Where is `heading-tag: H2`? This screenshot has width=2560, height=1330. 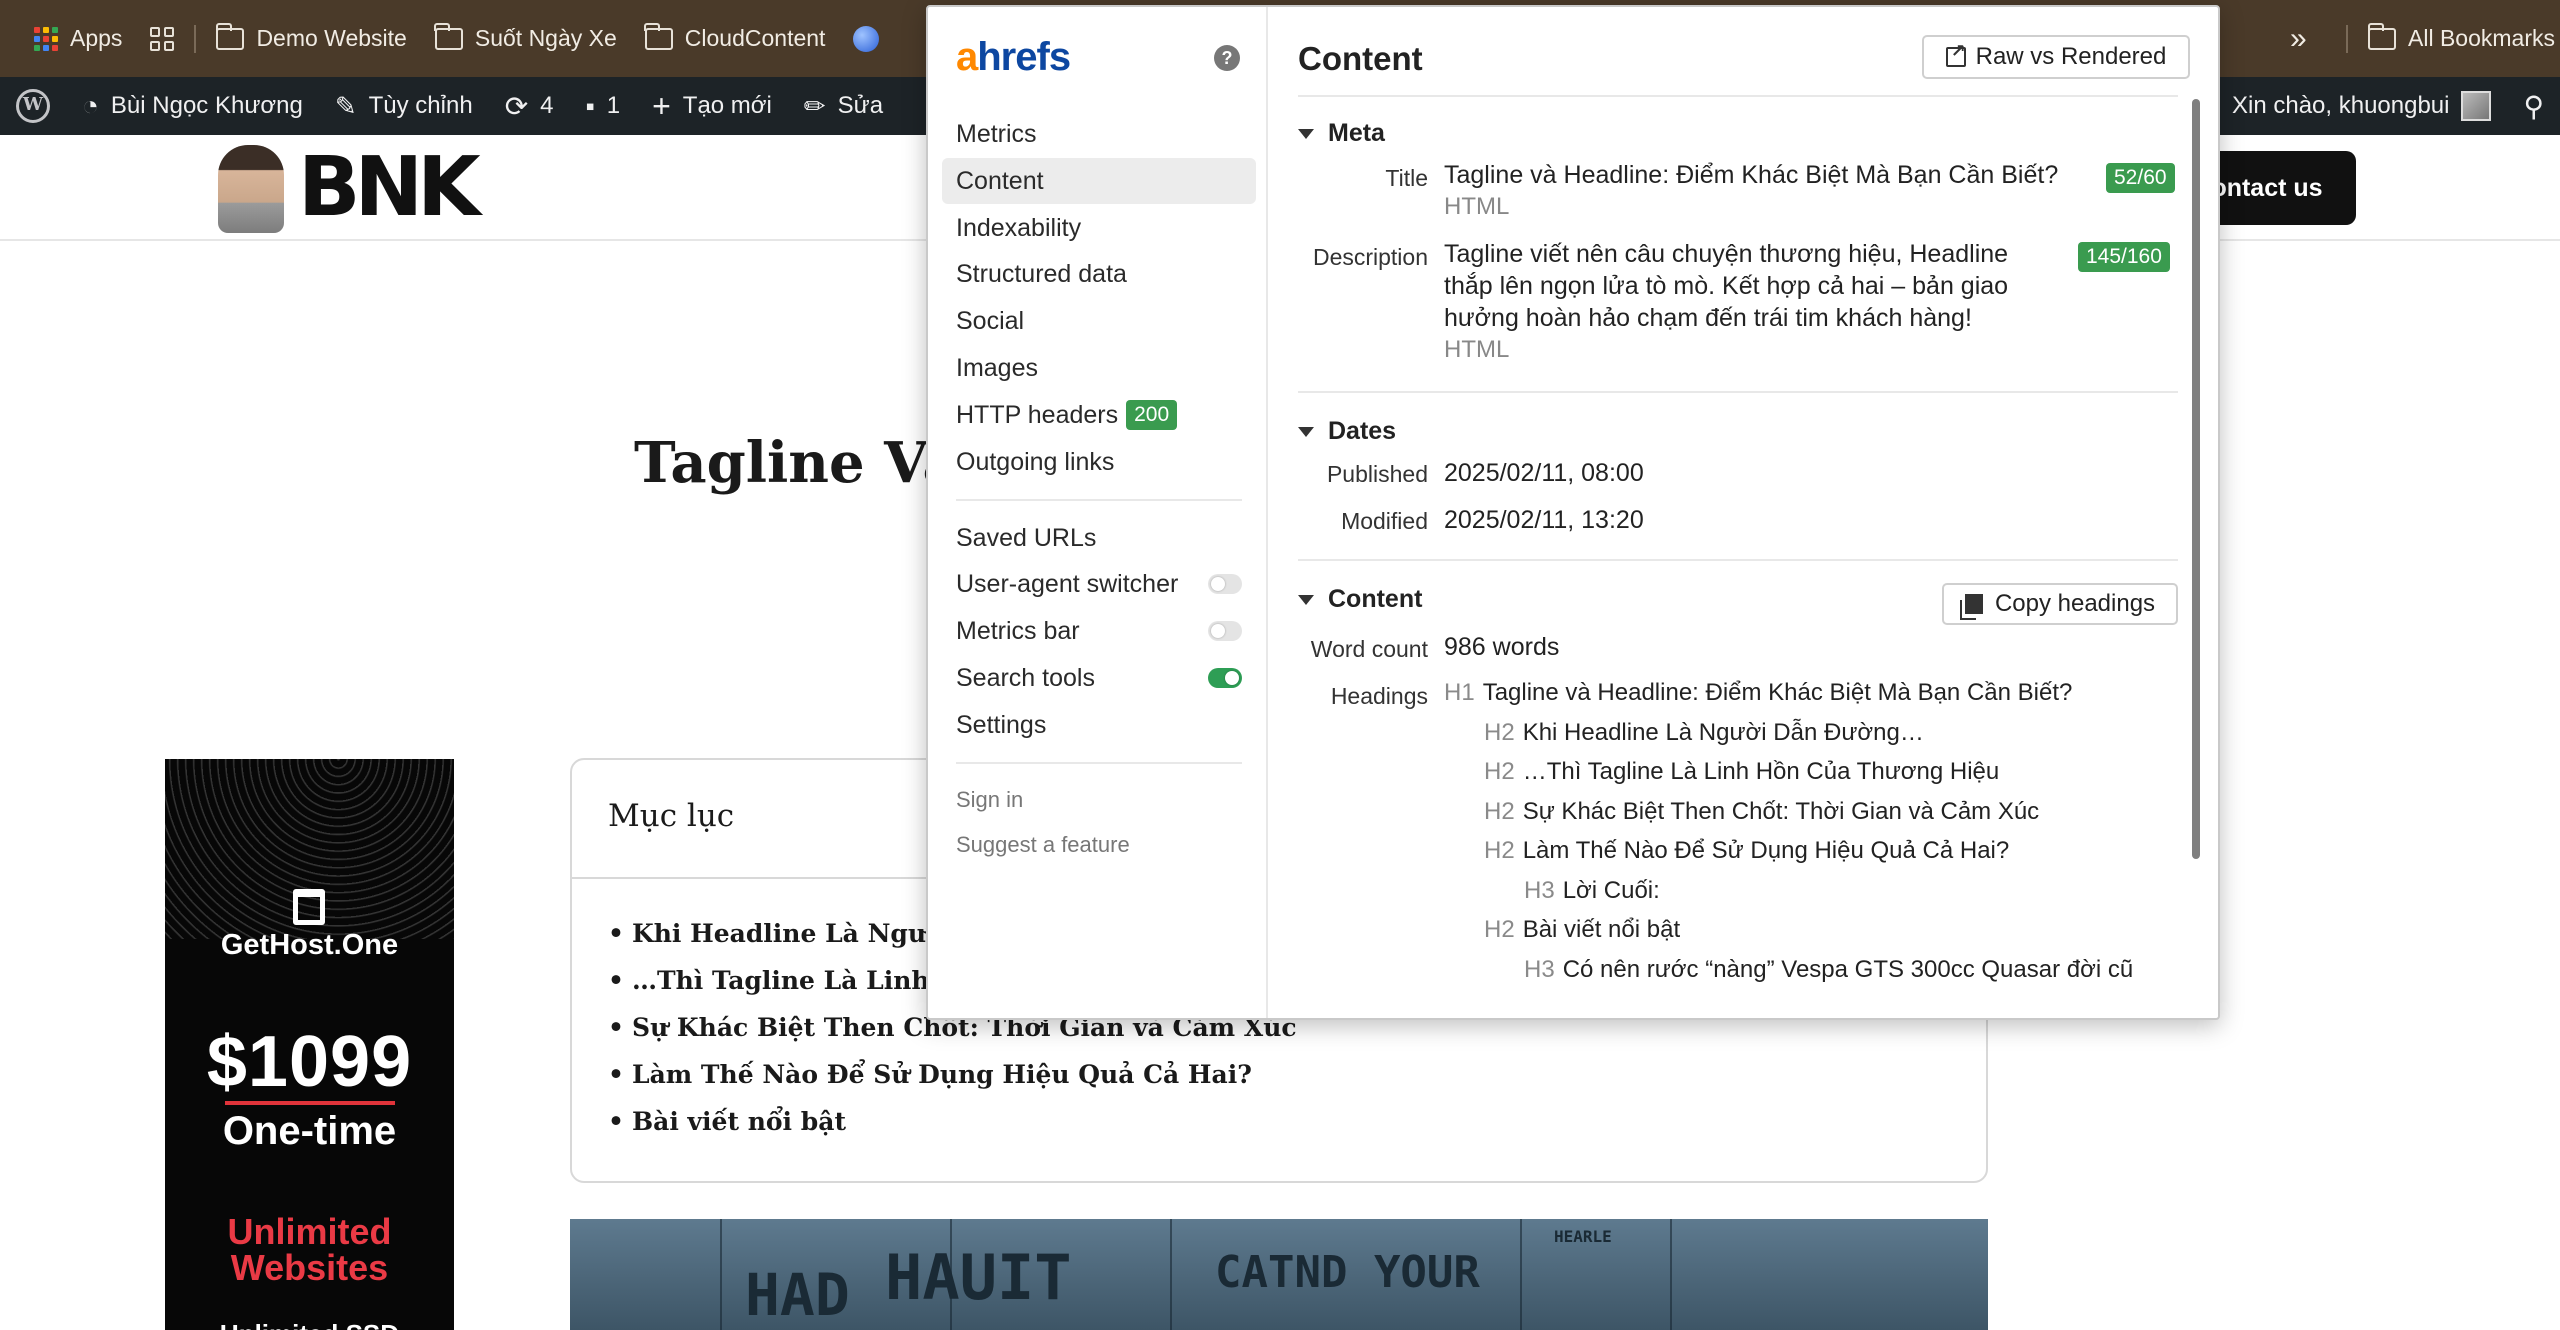
heading-tag: H2 is located at coordinates (1499, 732).